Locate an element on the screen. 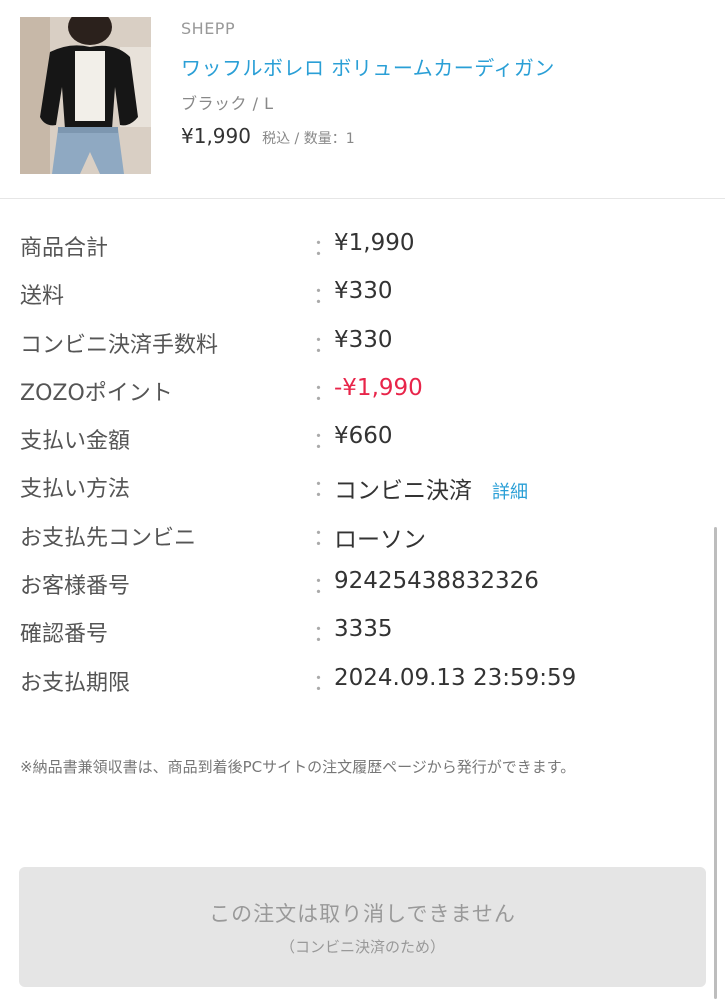 The image size is (725, 999). row-payment-amount: 支払い金額 ： ¥660 is located at coordinates (362, 445).